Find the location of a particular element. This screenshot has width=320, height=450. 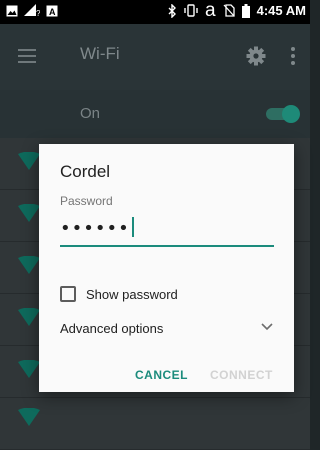

a-icon: a is located at coordinates (210, 10).